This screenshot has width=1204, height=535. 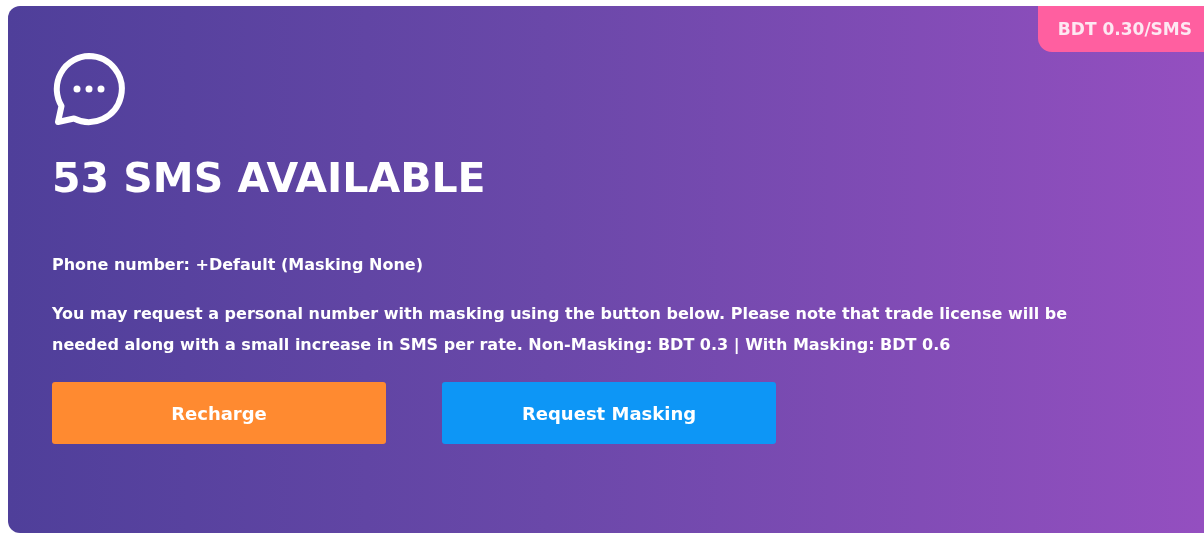 I want to click on rate-badge: BDT 0.30/SMS, so click(x=1120, y=29).